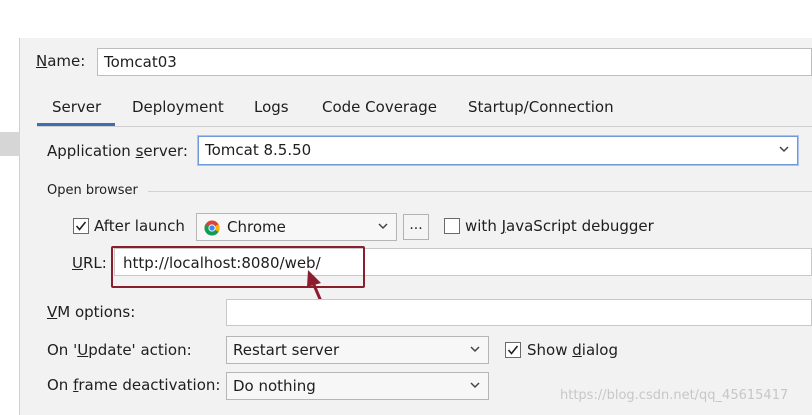 This screenshot has width=812, height=415. I want to click on configurations-tree-panel, so click(10, 226).